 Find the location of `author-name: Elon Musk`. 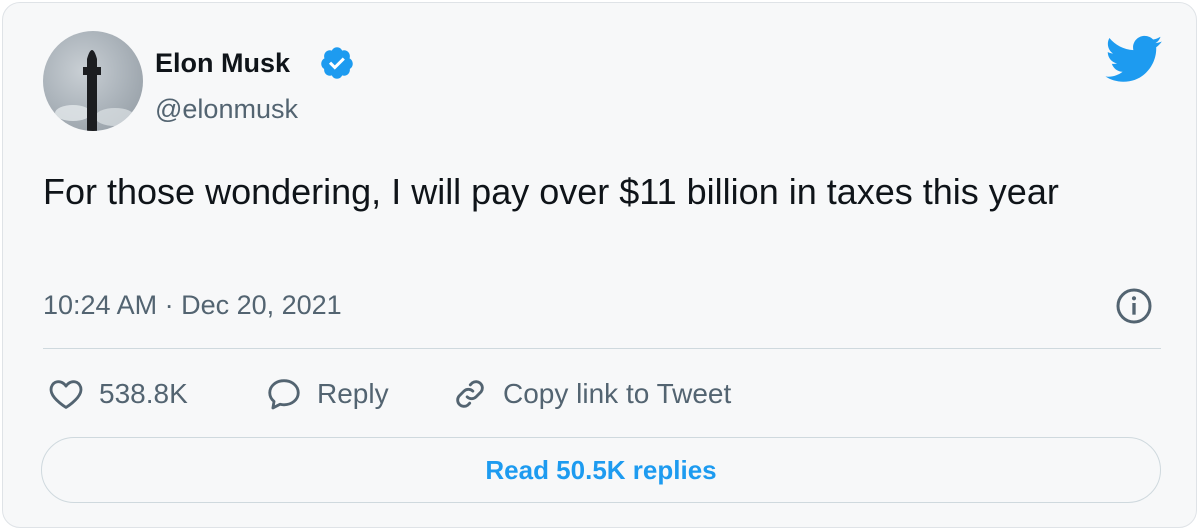

author-name: Elon Musk is located at coordinates (222, 63).